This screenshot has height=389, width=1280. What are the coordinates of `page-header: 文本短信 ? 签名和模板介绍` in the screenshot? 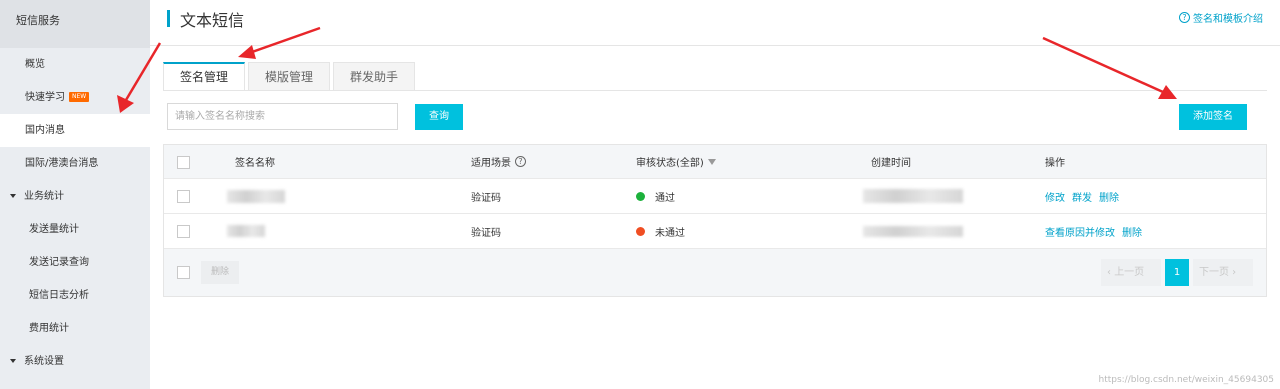 It's located at (715, 23).